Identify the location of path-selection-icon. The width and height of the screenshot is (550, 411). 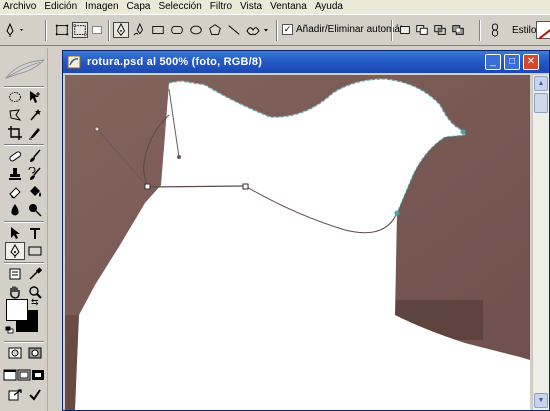
(15, 233).